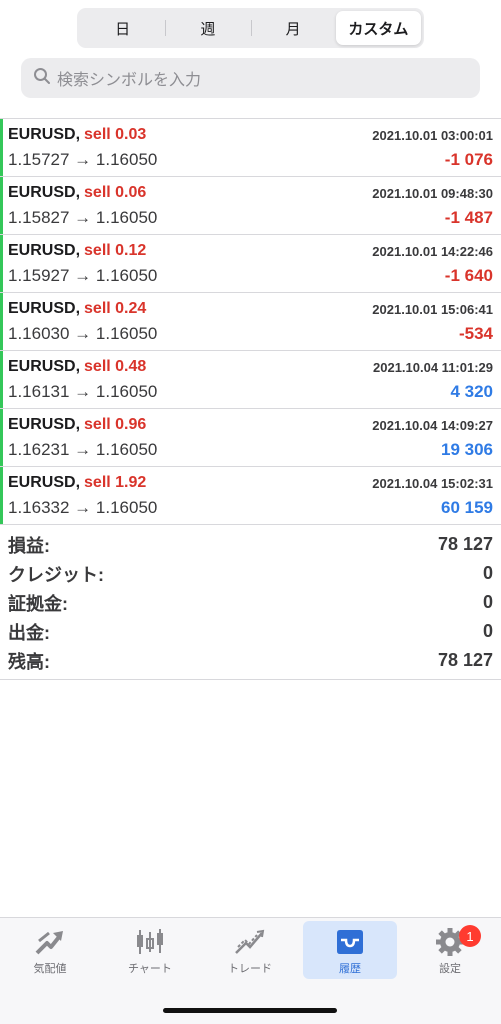  I want to click on tab-history: 履歴, so click(350, 950).